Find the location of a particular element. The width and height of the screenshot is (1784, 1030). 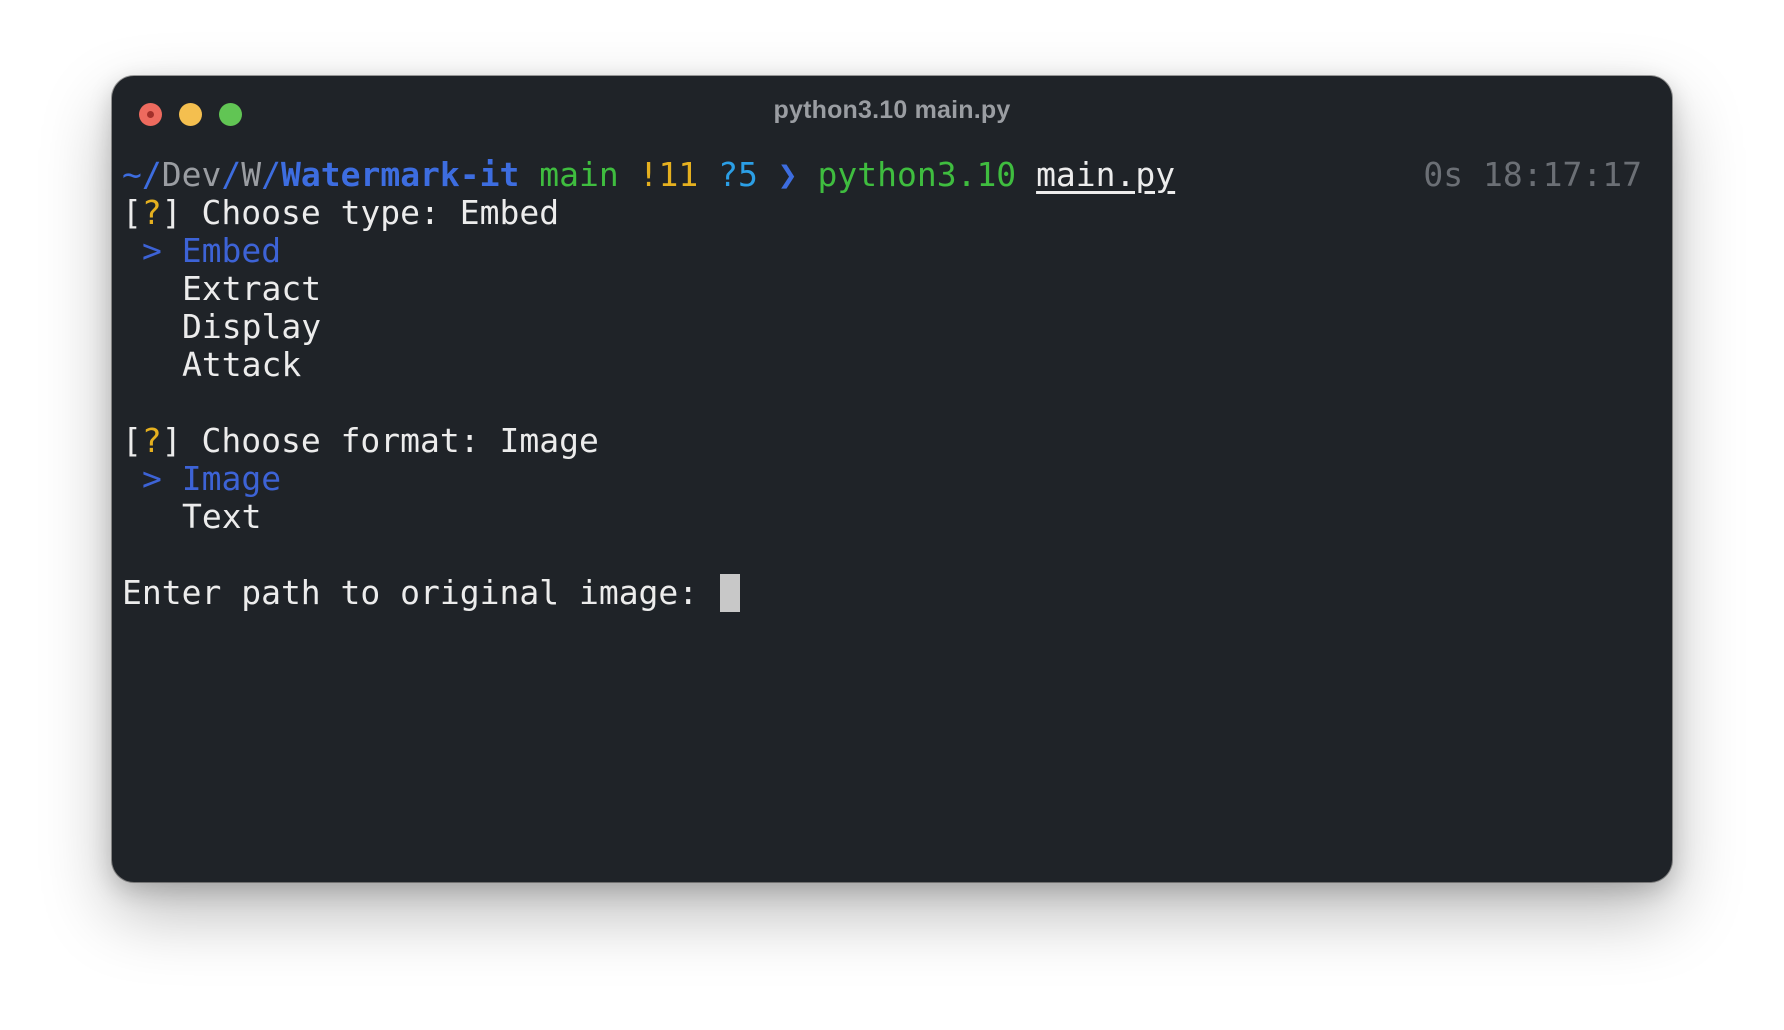

question-answer: Embed is located at coordinates (509, 212).